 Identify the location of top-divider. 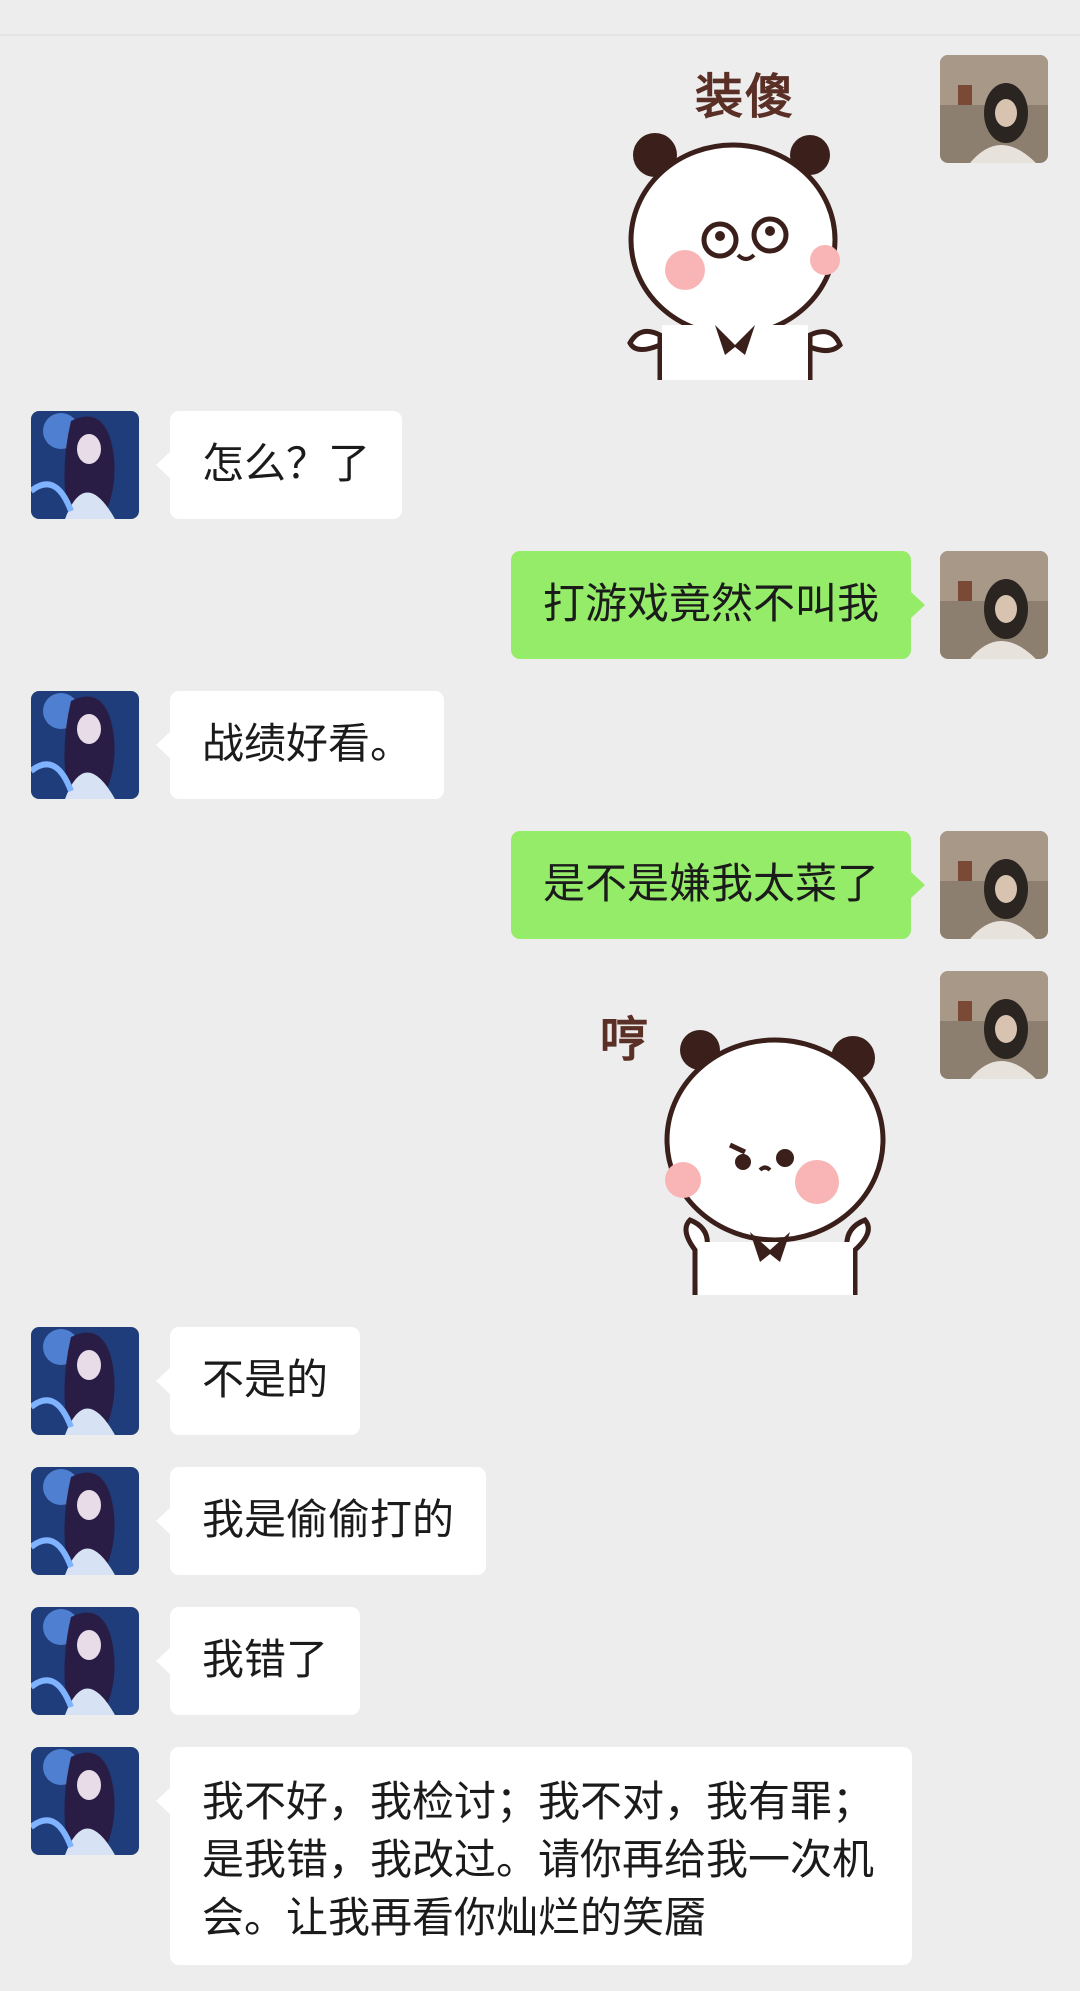
(540, 35).